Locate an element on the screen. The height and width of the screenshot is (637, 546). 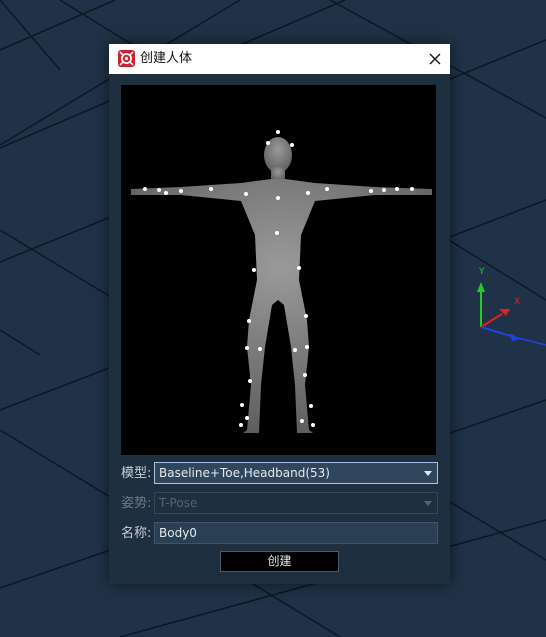
name-input-value: Body0 is located at coordinates (178, 533).